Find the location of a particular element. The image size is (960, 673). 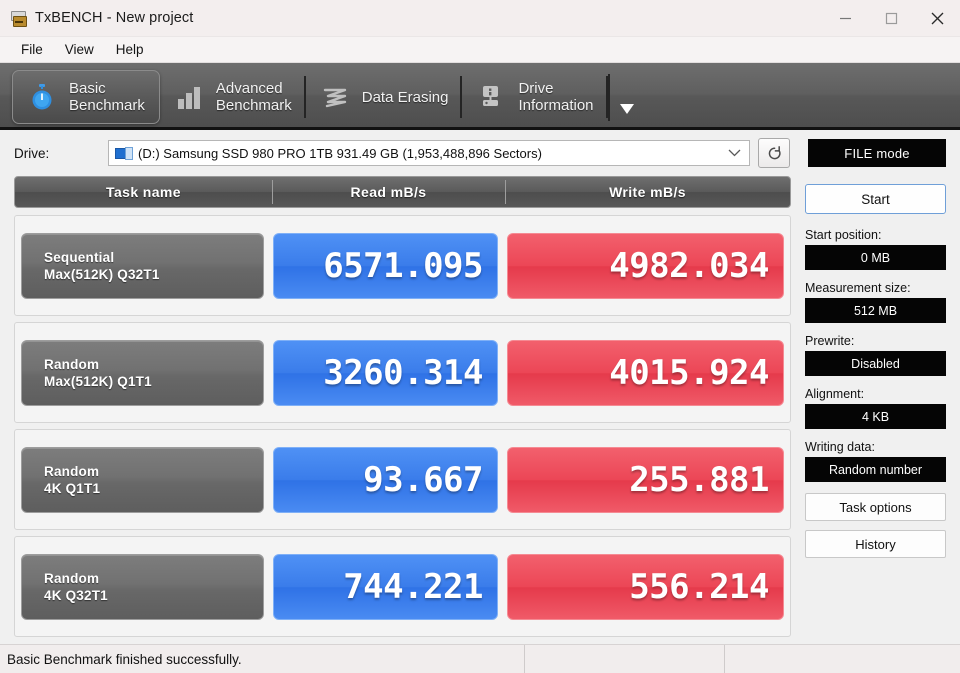

minimize-icon is located at coordinates (845, 18).